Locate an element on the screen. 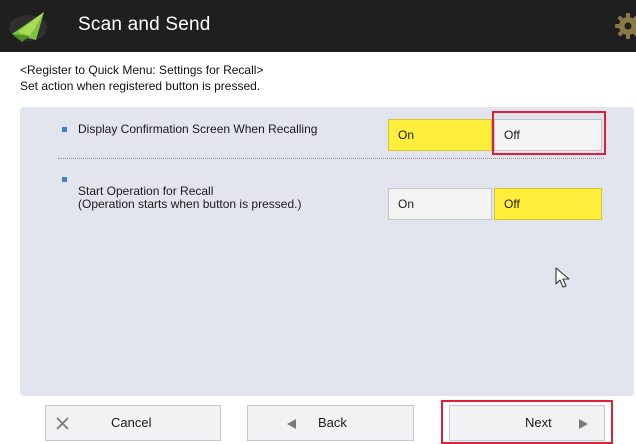 This screenshot has height=444, width=636. highlight-box-off is located at coordinates (549, 133).